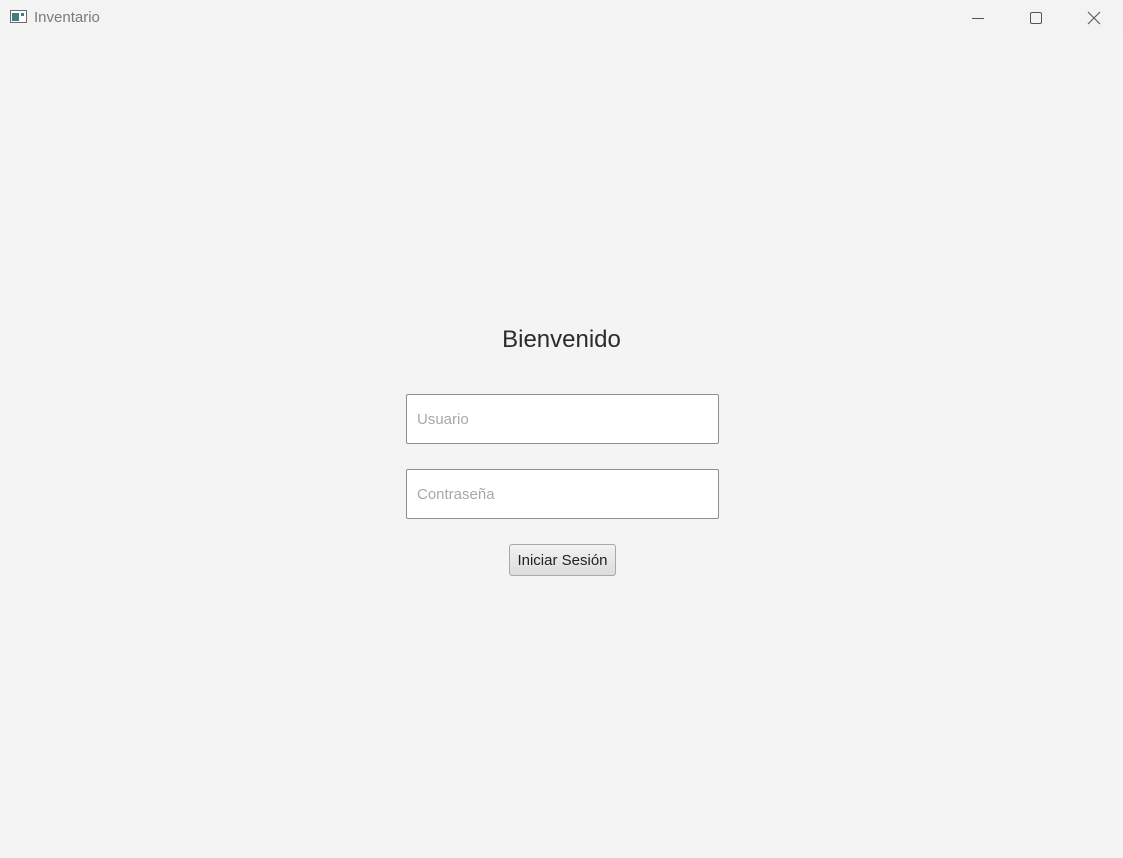  What do you see at coordinates (561, 17) in the screenshot?
I see `title-bar: Inventario` at bounding box center [561, 17].